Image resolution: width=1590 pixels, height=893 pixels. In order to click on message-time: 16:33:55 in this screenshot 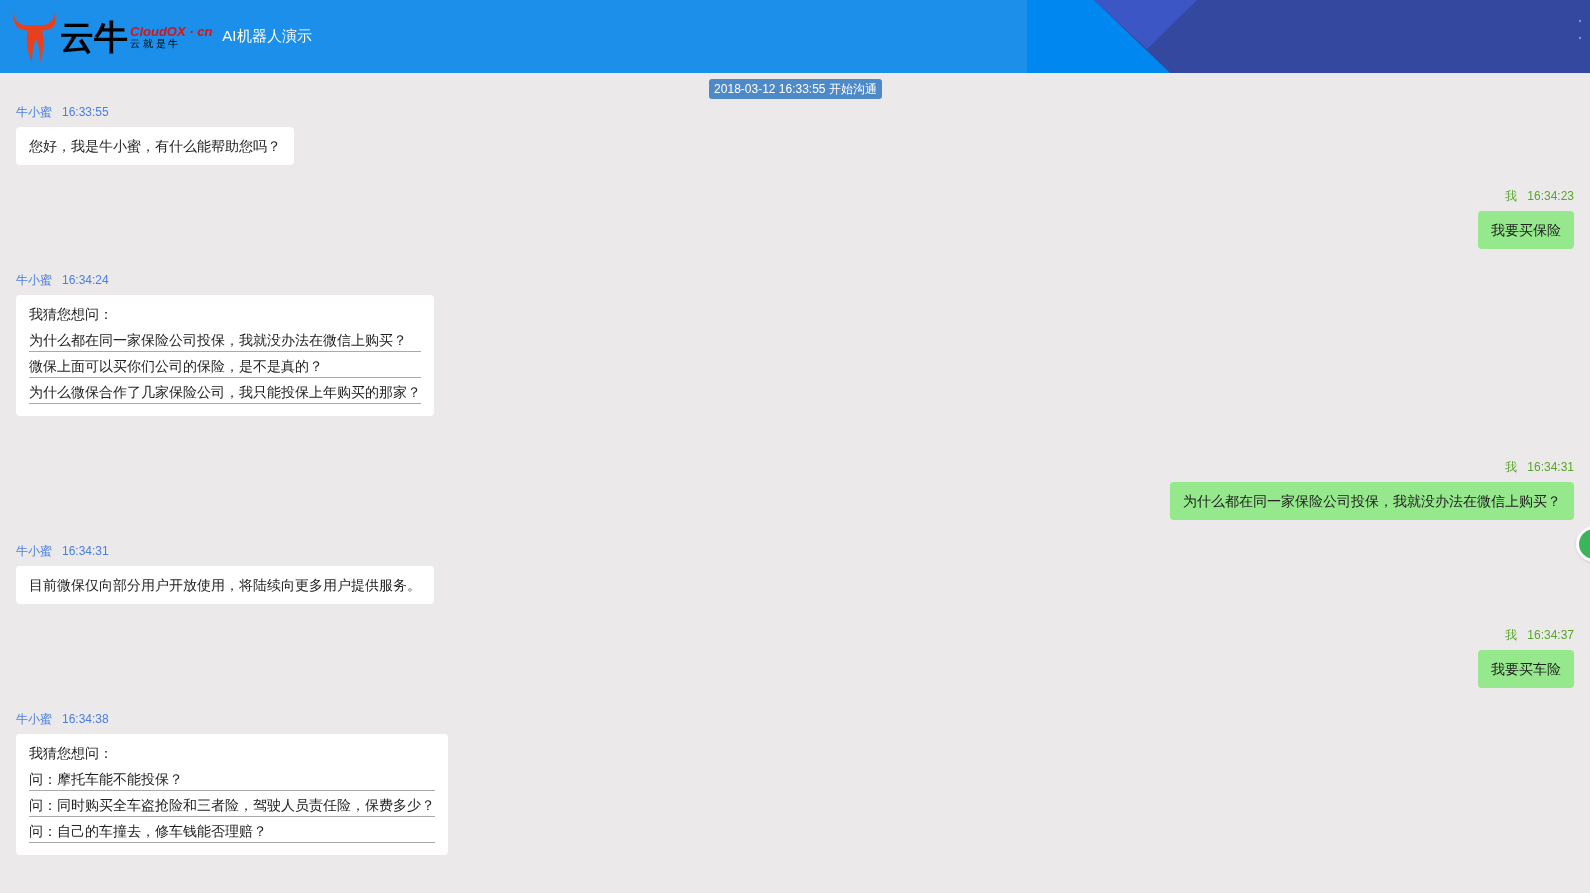, I will do `click(85, 112)`.